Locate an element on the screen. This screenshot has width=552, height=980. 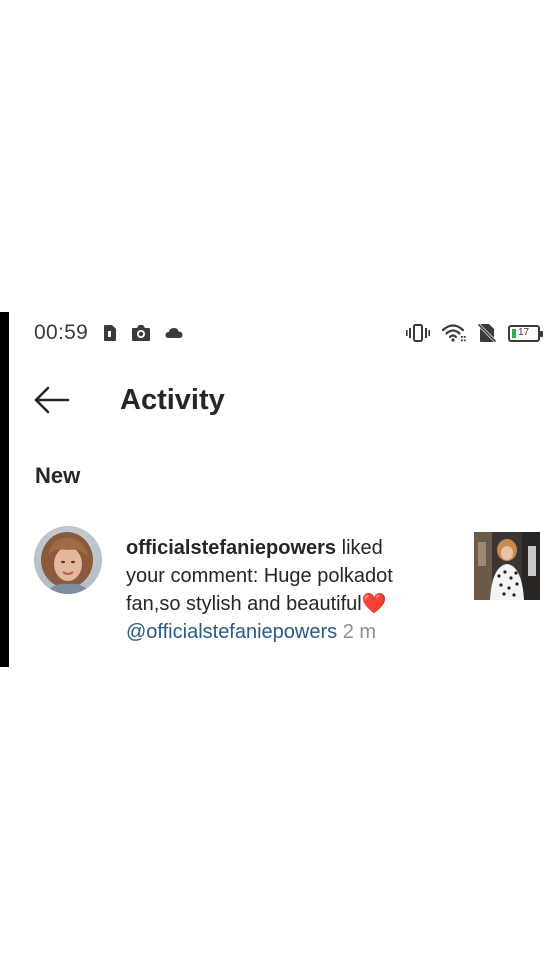
avatar is located at coordinates (68, 560).